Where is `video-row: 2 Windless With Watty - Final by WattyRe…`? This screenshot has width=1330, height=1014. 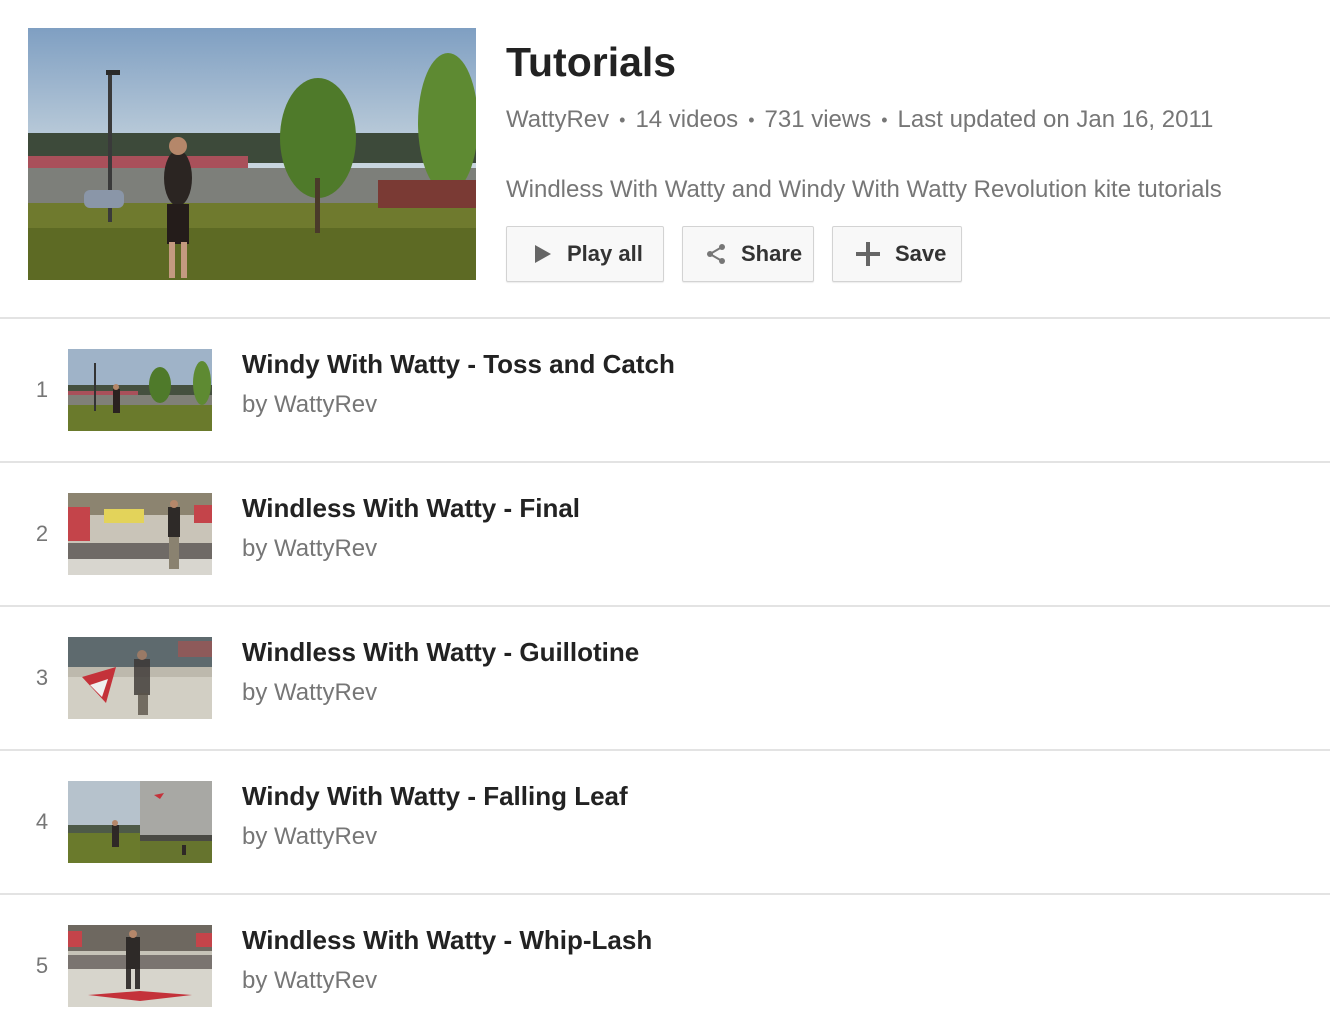 video-row: 2 Windless With Watty - Final by WattyRe… is located at coordinates (665, 535).